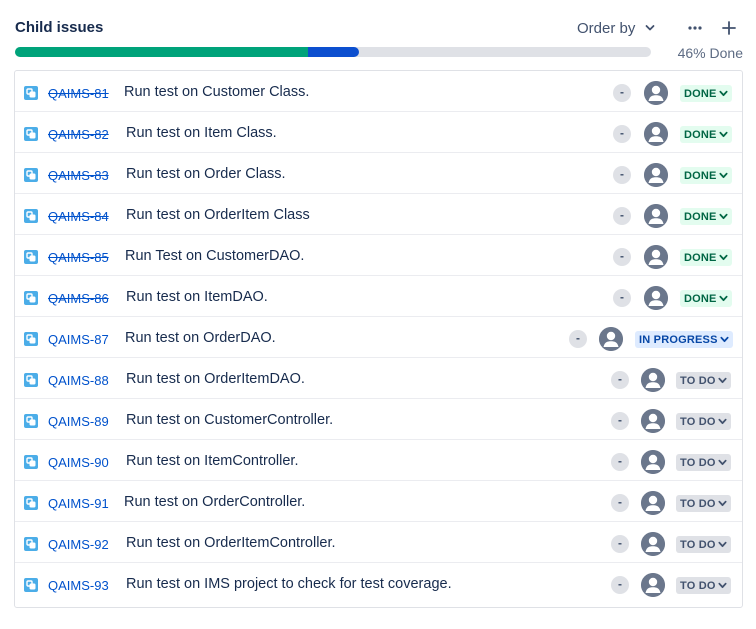 The width and height of the screenshot is (756, 629). What do you see at coordinates (161, 52) in the screenshot?
I see `progress-done-segment` at bounding box center [161, 52].